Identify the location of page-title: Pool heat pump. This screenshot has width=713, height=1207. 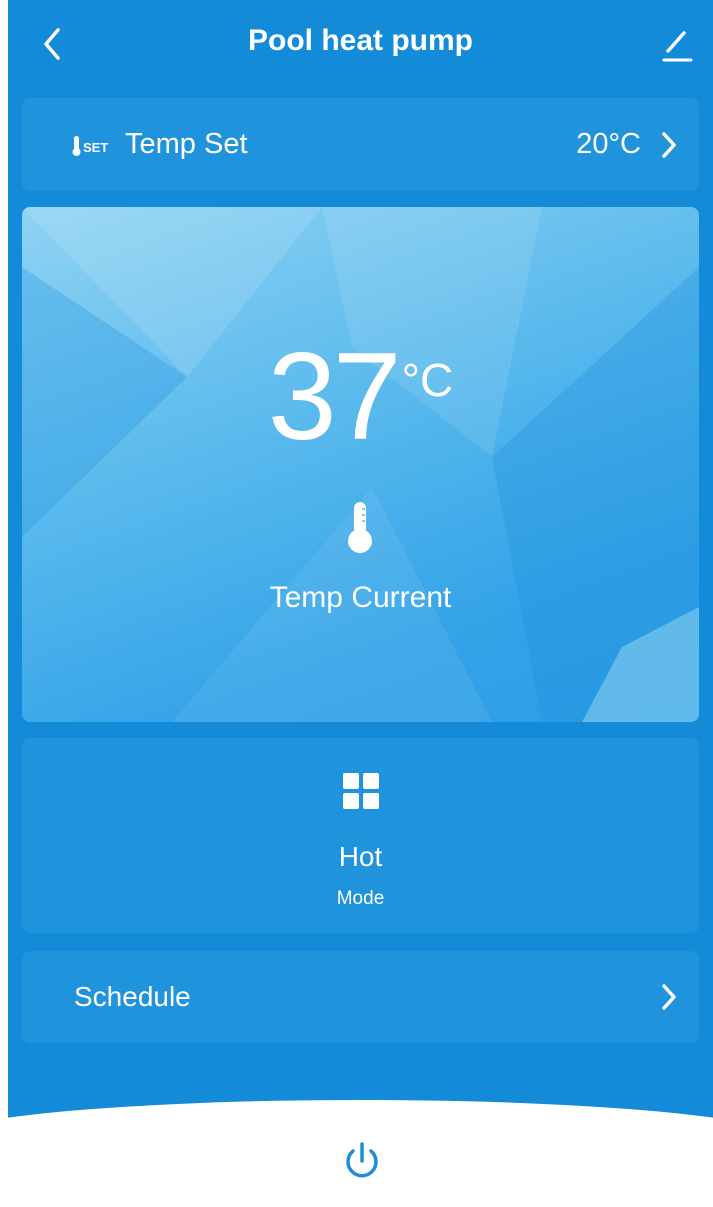
(360, 40).